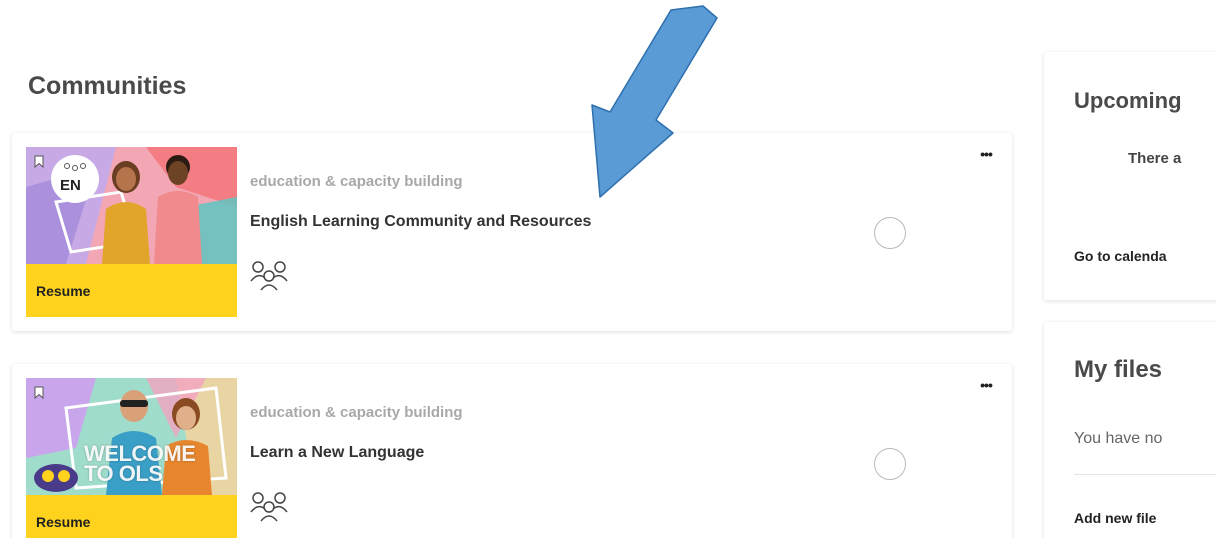 This screenshot has width=1216, height=538. Describe the element at coordinates (1118, 369) in the screenshot. I see `files-title: My files` at that location.